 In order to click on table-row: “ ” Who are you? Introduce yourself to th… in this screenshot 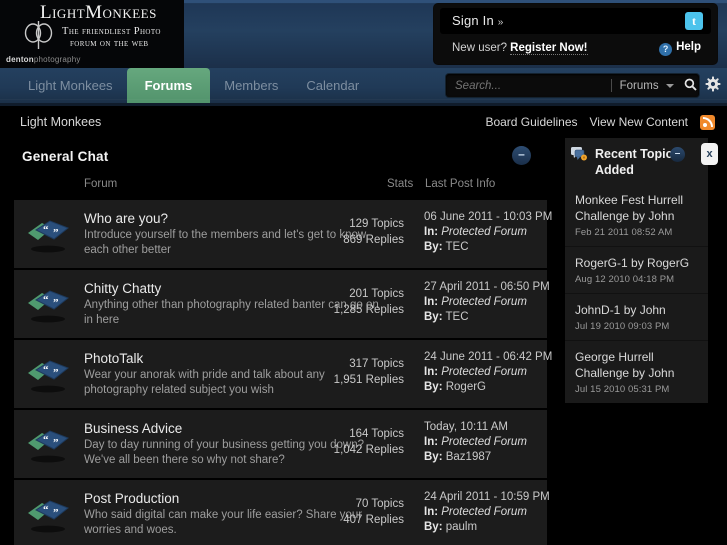, I will do `click(283, 235)`.